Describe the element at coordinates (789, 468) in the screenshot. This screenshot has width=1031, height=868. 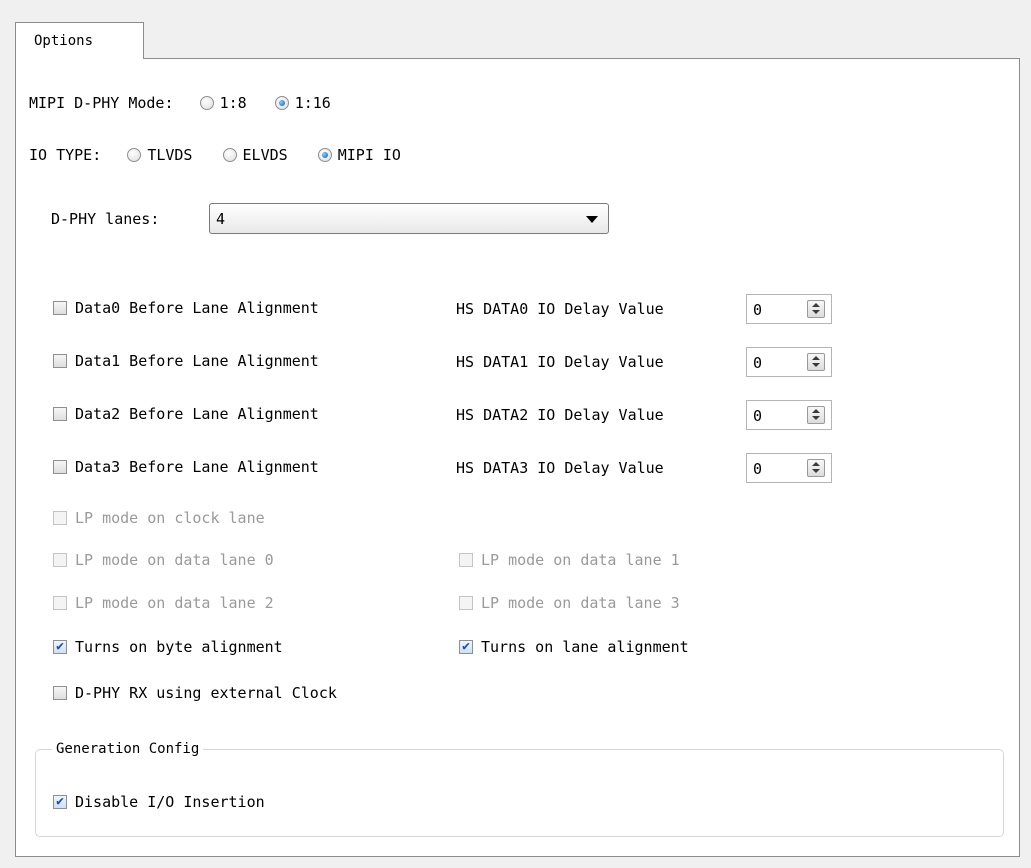
I see `hs-data3-delay-spinner: 0` at that location.